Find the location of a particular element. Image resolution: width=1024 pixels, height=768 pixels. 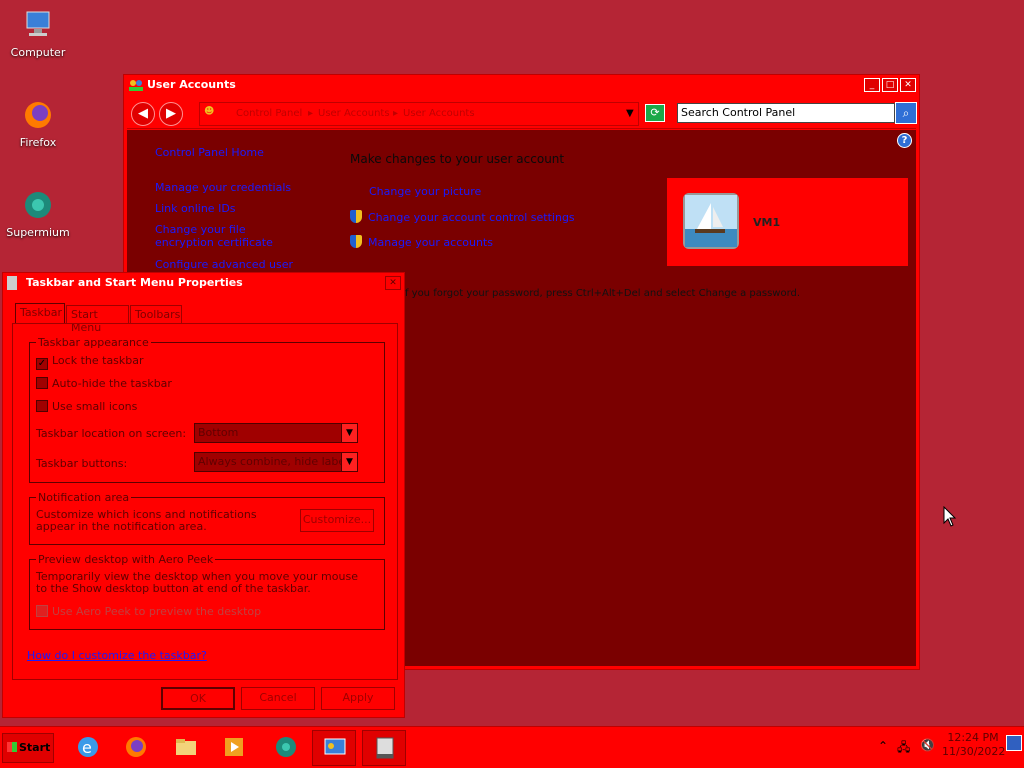

forward-button: ▶ is located at coordinates (171, 114).